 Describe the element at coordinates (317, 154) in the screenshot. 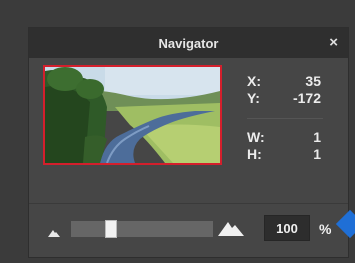

I see `h-value: 1` at that location.